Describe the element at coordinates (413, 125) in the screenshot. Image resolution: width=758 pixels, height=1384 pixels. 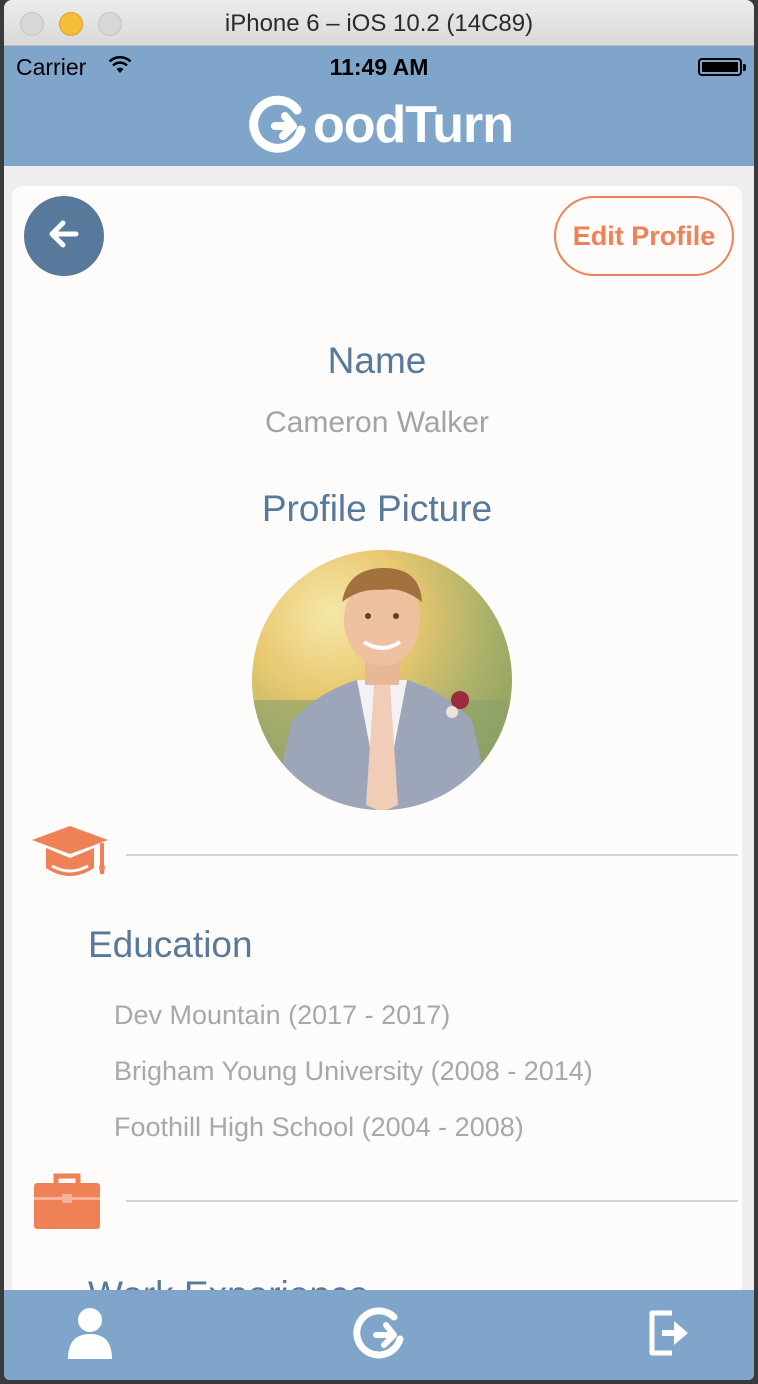
I see `logo-wordmark: oodTurn` at that location.